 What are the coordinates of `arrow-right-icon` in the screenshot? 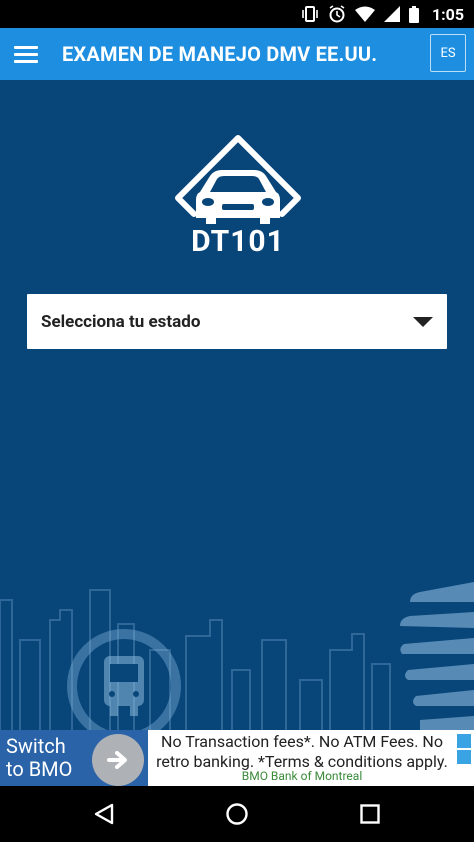 It's located at (117, 760).